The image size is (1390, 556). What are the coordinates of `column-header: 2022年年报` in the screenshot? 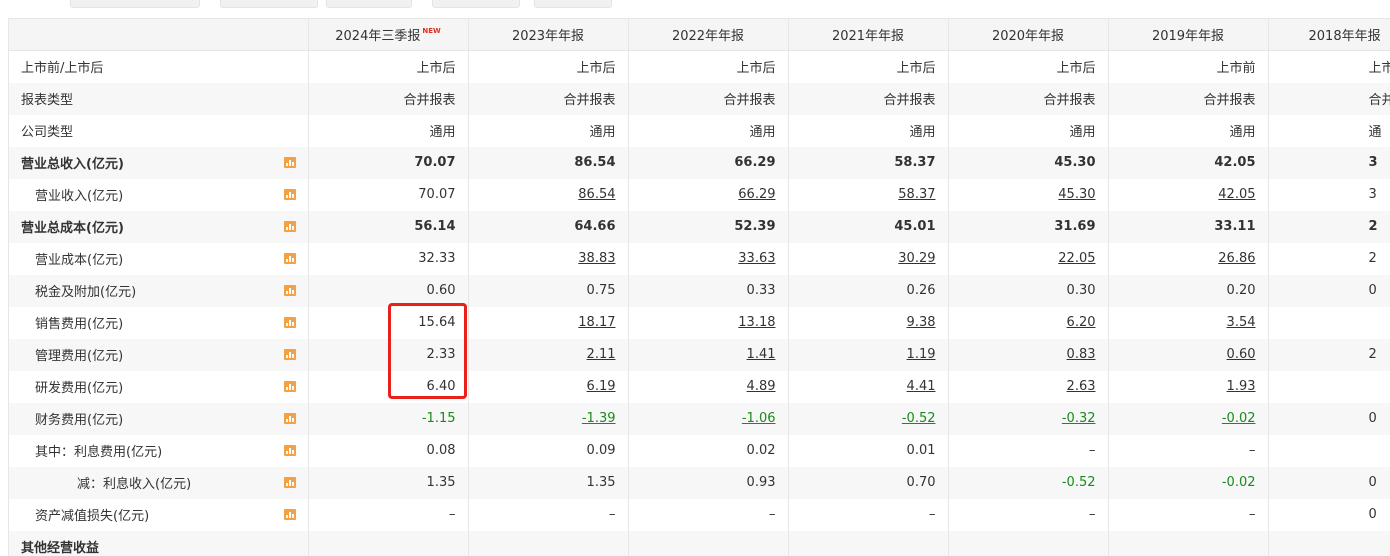 It's located at (708, 35).